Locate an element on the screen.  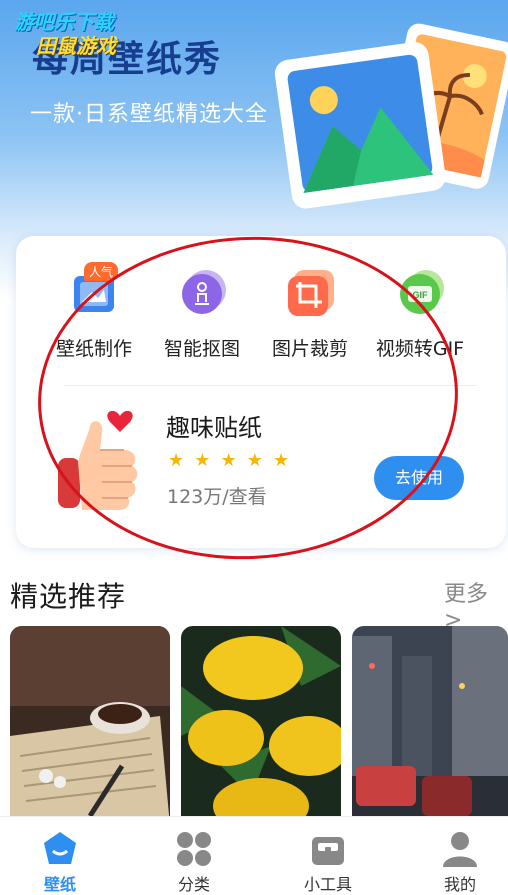
thumbs-up-icon is located at coordinates (98, 460).